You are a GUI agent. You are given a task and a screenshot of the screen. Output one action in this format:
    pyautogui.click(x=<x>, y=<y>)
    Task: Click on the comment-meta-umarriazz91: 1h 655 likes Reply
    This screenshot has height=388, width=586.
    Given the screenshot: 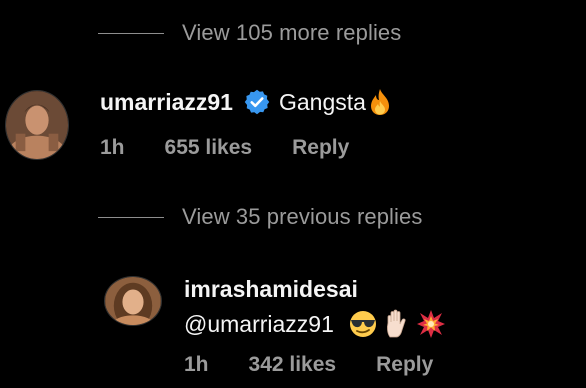 What is the action you would take?
    pyautogui.click(x=224, y=148)
    